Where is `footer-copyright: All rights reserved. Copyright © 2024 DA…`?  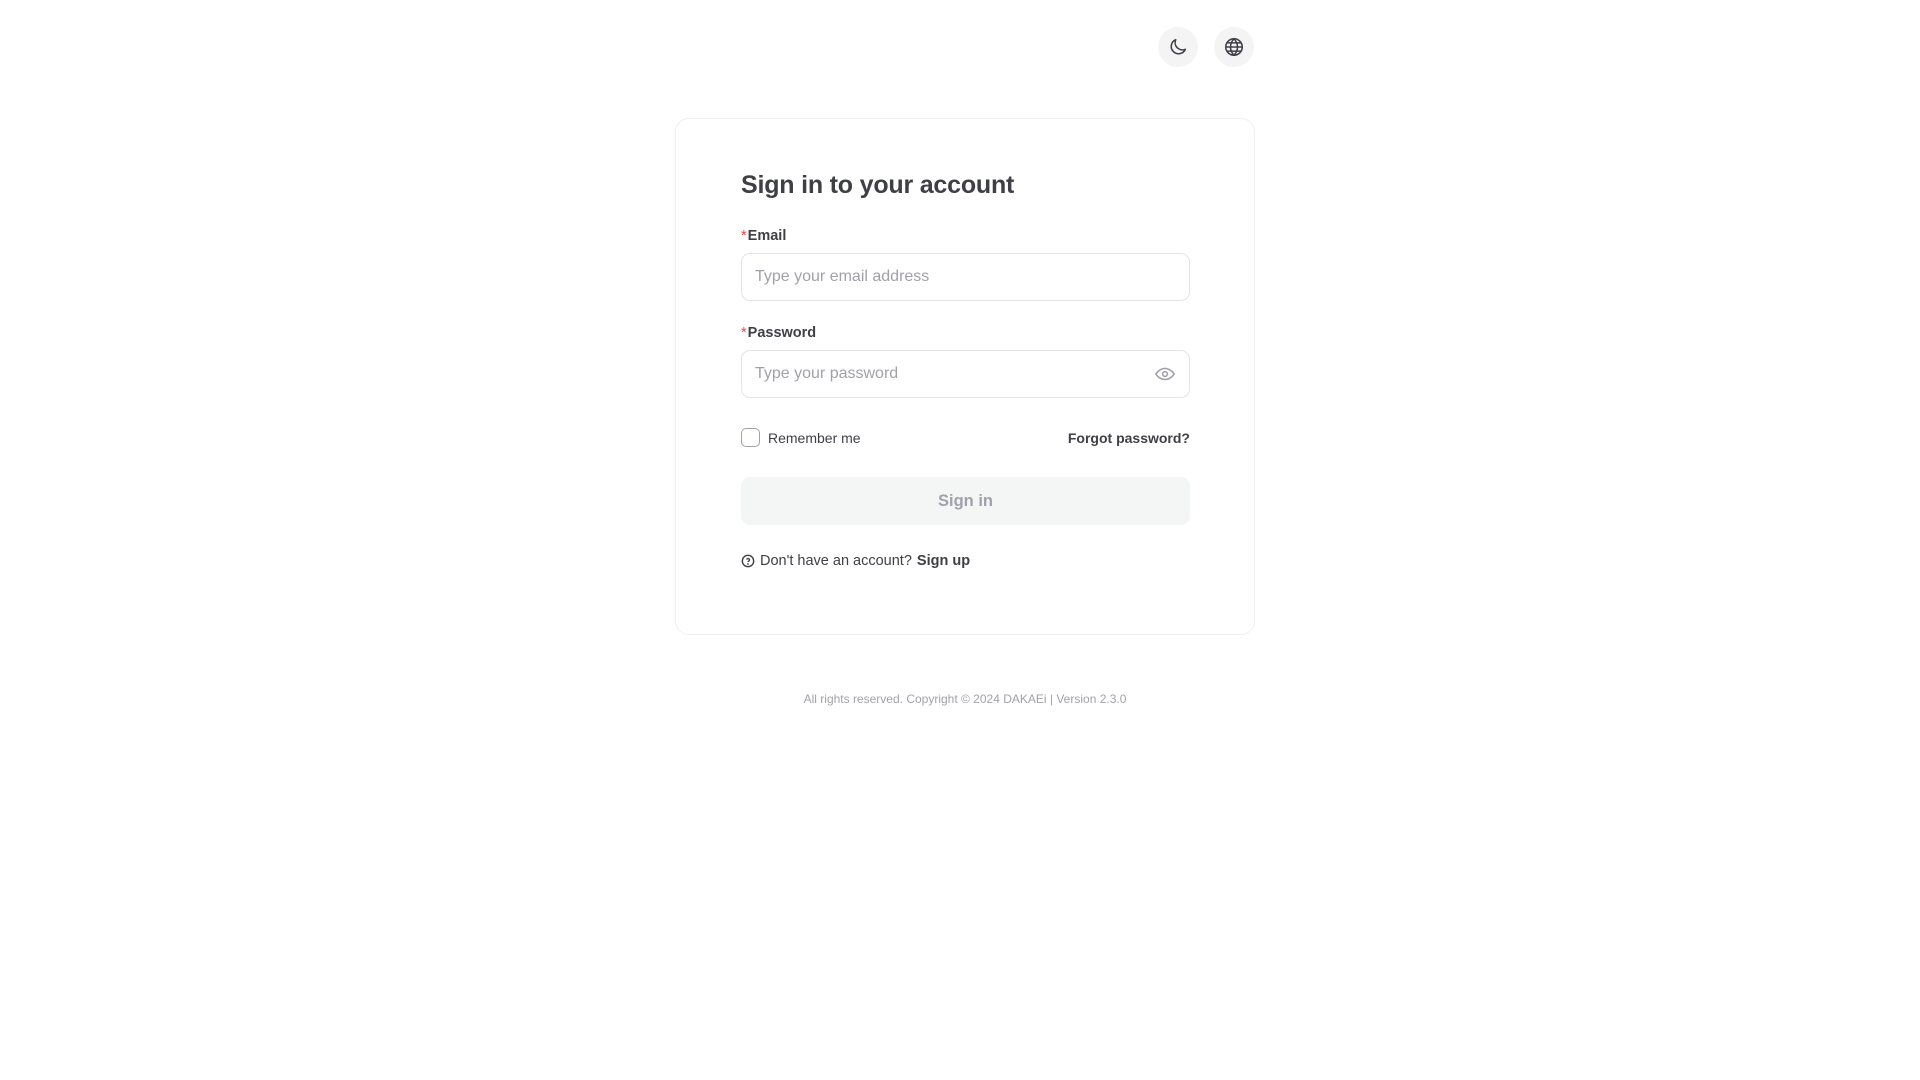
footer-copyright: All rights reserved. Copyright © 2024 DA… is located at coordinates (965, 699).